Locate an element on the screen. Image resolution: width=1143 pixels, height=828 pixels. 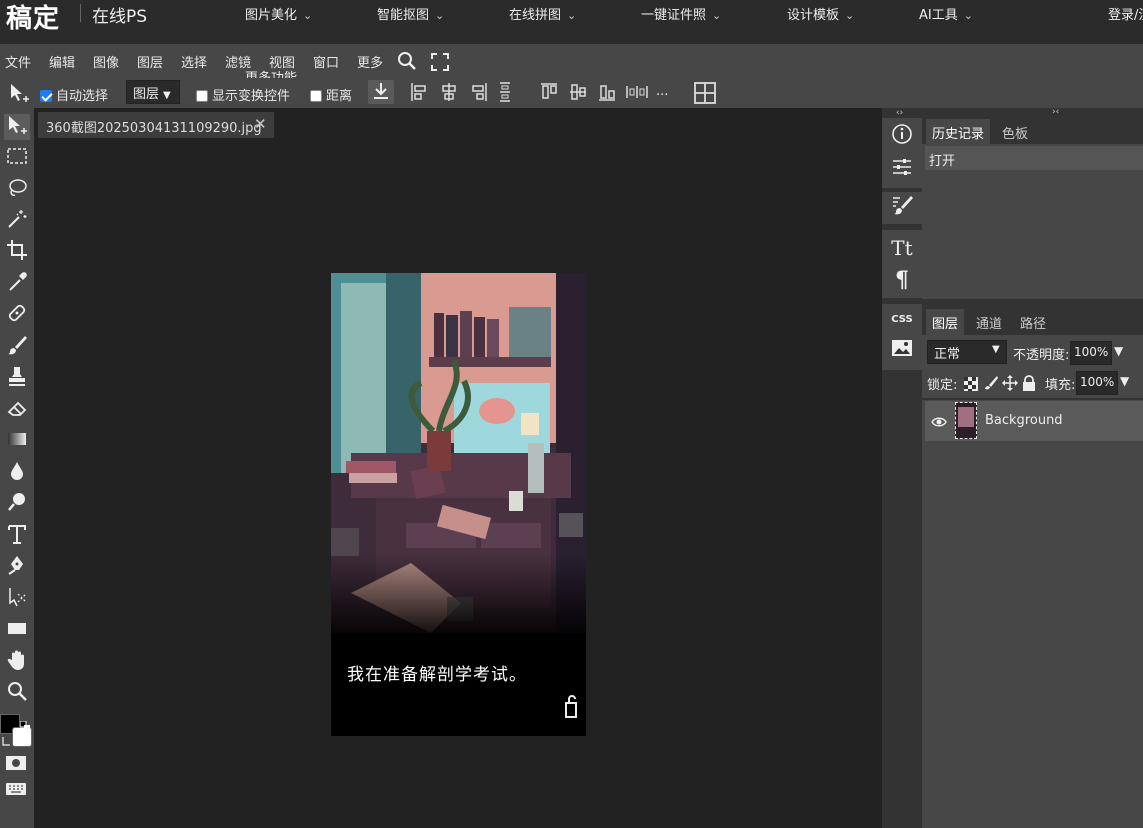
nav-online-collage: 在线拼图 ⌄ is located at coordinates (542, 13).